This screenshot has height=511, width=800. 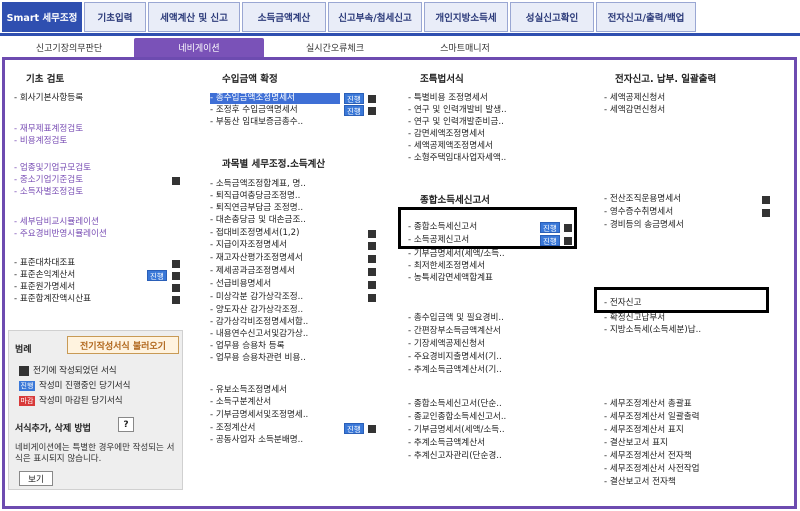 What do you see at coordinates (446, 344) in the screenshot?
I see `list-item: - 기장세액공제신청서` at bounding box center [446, 344].